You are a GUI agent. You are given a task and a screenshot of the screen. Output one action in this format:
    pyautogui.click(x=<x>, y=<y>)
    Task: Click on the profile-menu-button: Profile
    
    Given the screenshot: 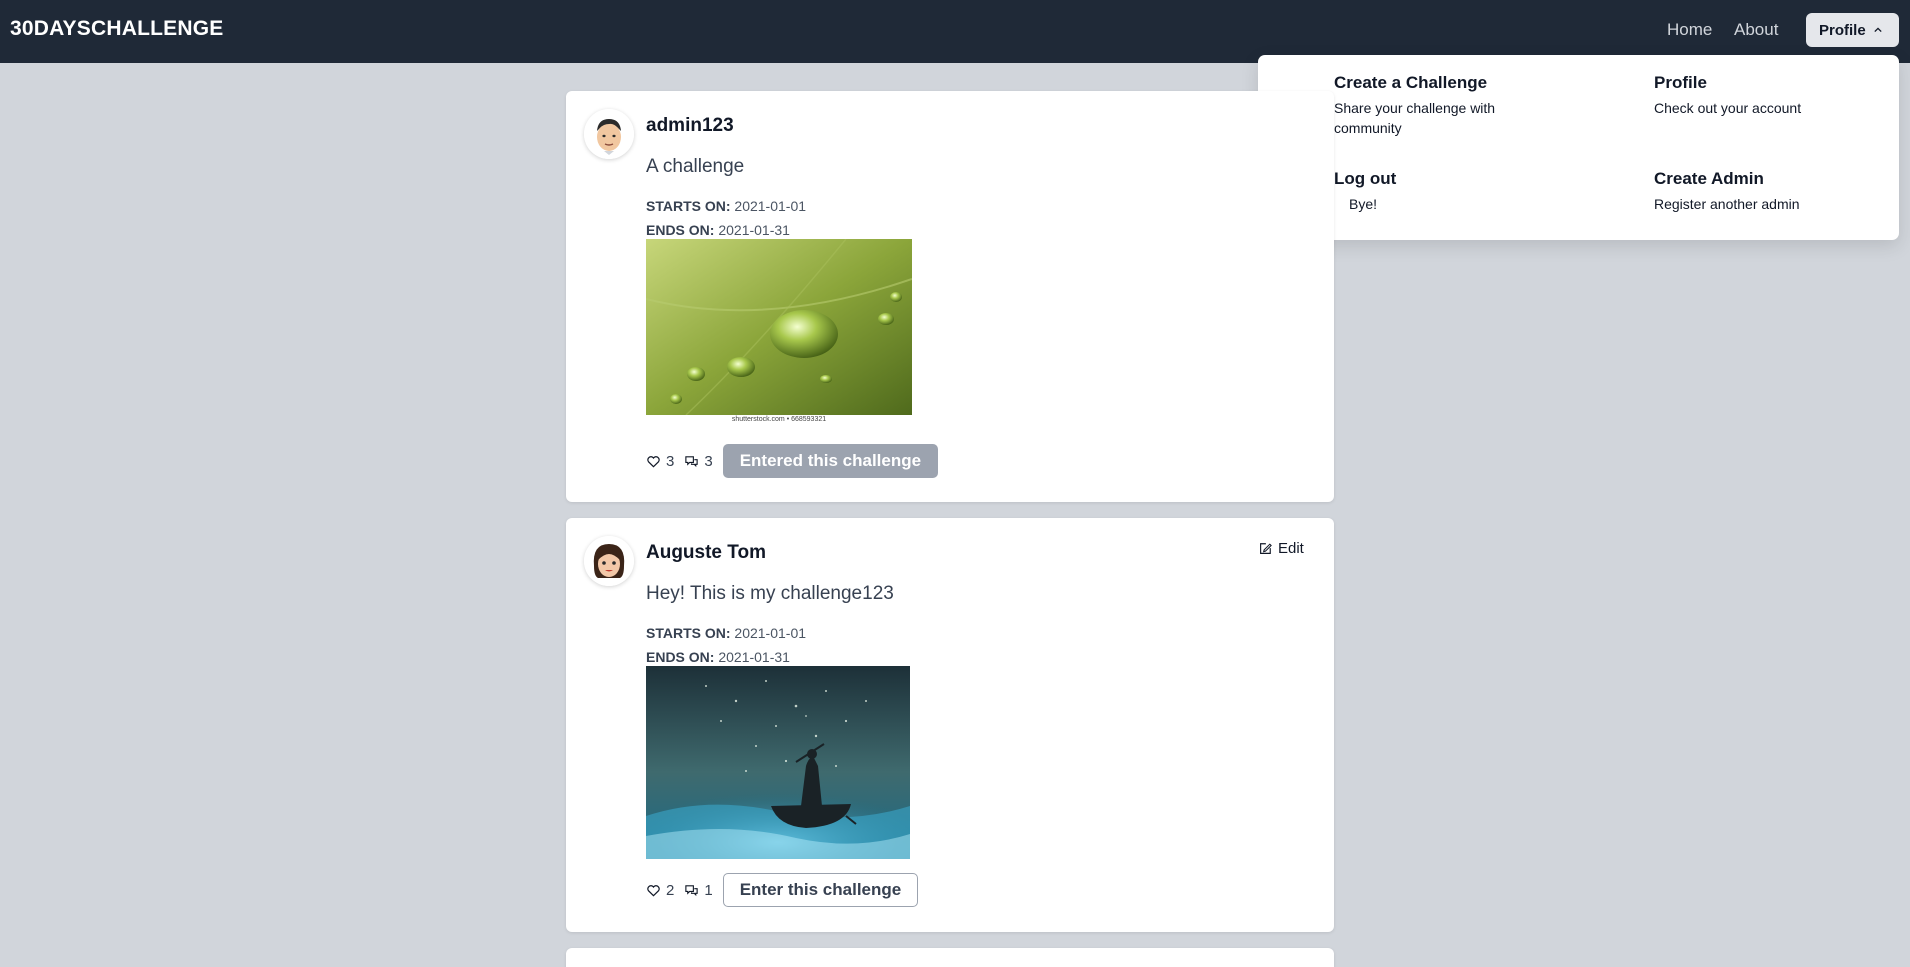 What is the action you would take?
    pyautogui.click(x=1852, y=30)
    